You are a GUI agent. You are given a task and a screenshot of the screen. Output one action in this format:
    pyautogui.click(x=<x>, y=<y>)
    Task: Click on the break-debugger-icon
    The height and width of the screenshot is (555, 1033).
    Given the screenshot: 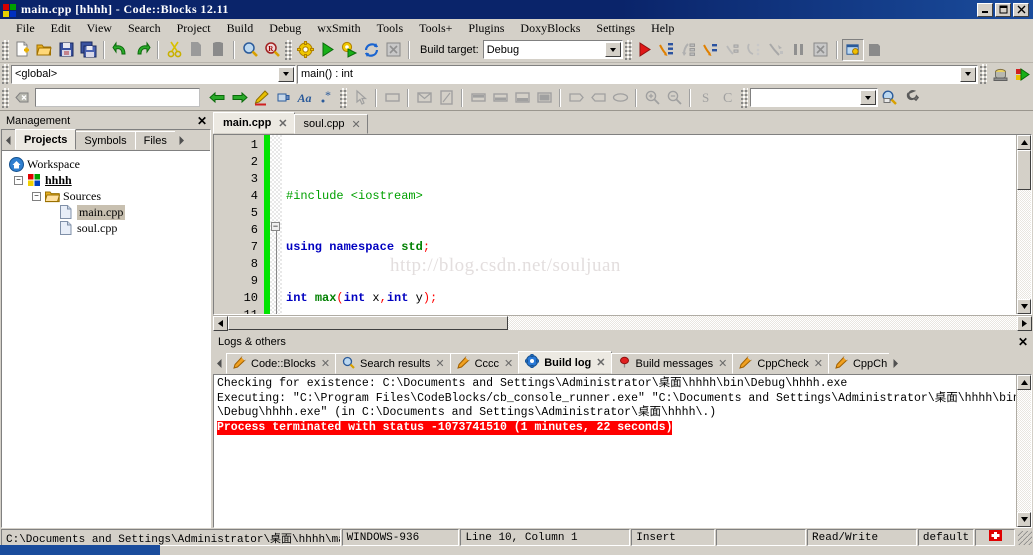 What is the action you would take?
    pyautogui.click(x=799, y=50)
    